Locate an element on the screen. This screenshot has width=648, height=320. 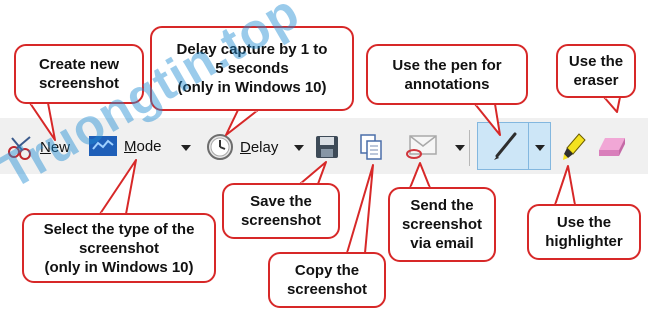
pen-dropdown-caret is located at coordinates (540, 148).